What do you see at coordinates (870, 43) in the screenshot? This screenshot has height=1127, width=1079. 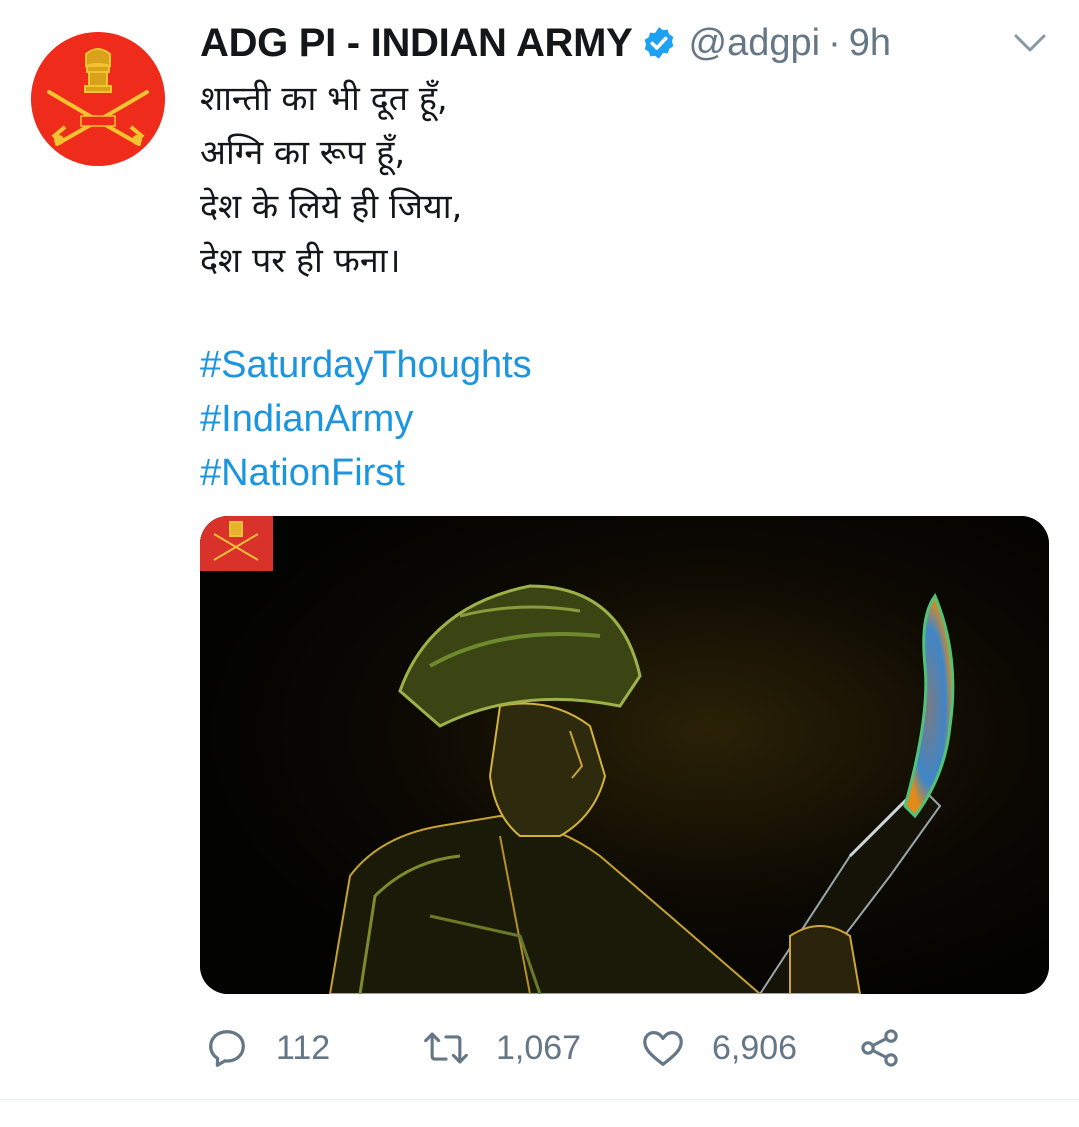 I see `tweet-timestamp: 9h` at bounding box center [870, 43].